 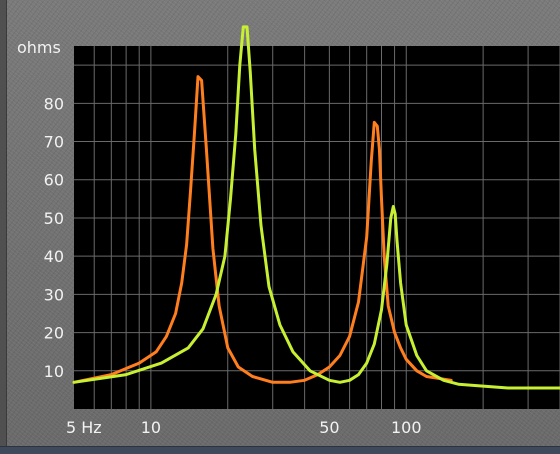 What do you see at coordinates (54, 294) in the screenshot?
I see `y-tick-label: 30` at bounding box center [54, 294].